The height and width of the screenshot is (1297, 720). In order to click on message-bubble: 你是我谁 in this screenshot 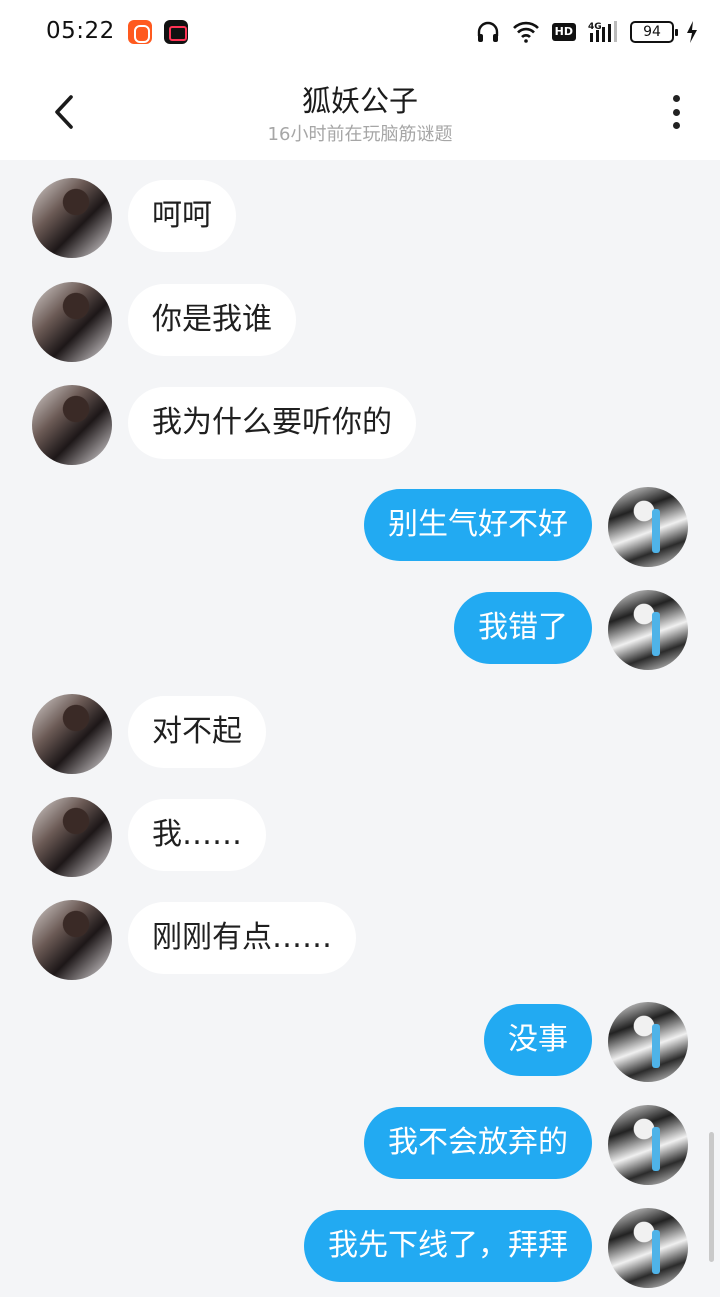, I will do `click(212, 320)`.